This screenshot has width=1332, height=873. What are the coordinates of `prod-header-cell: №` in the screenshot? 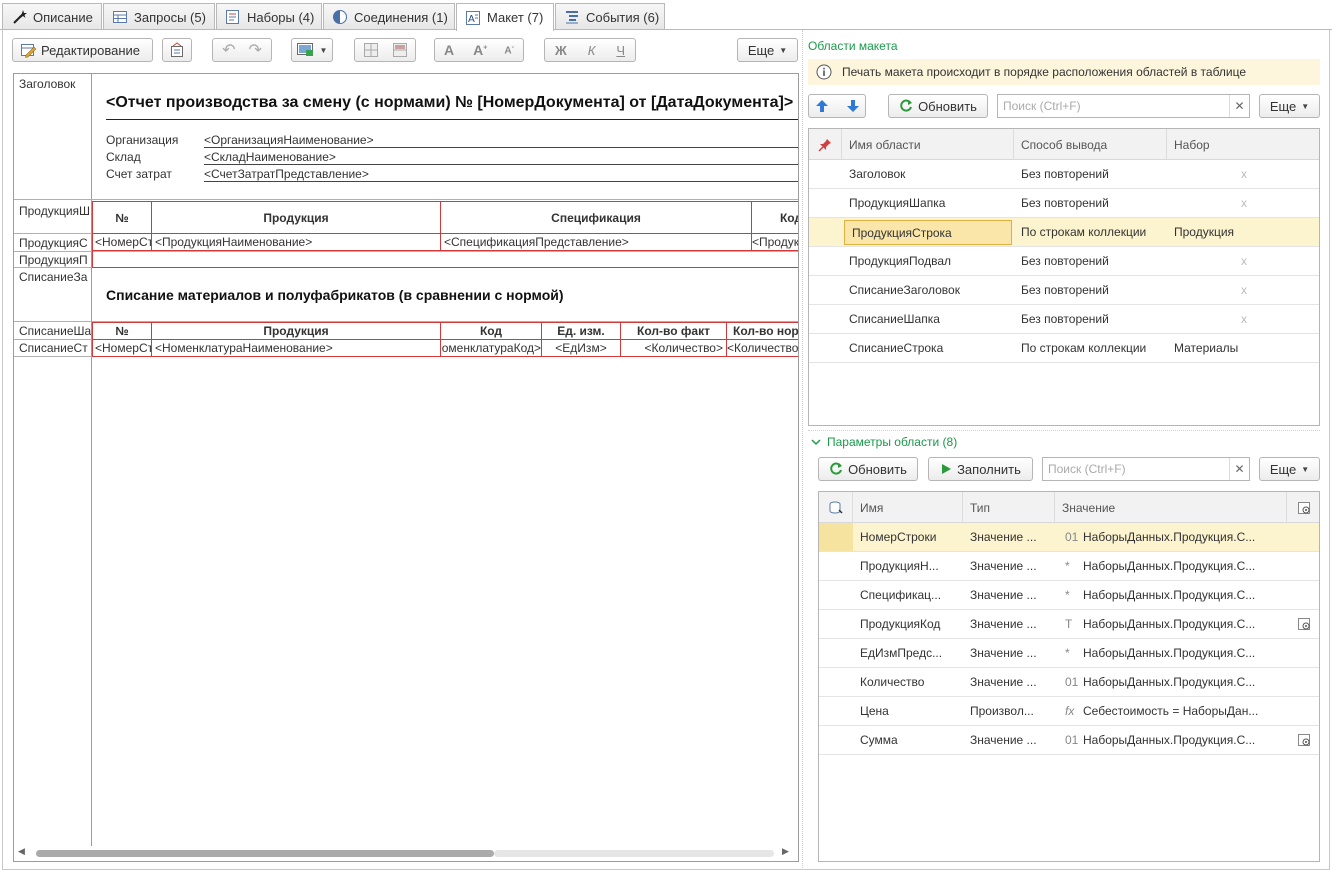 It's located at (122, 217).